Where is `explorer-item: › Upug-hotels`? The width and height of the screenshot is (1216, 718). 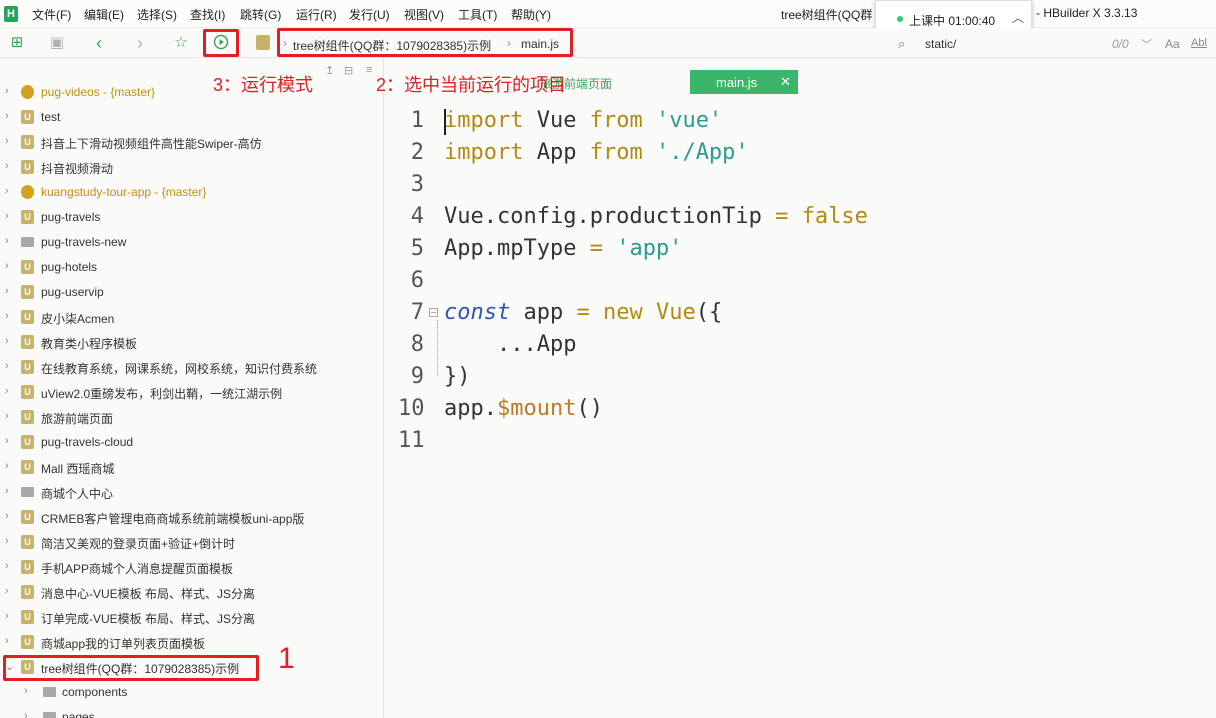 explorer-item: › Upug-hotels is located at coordinates (191, 267).